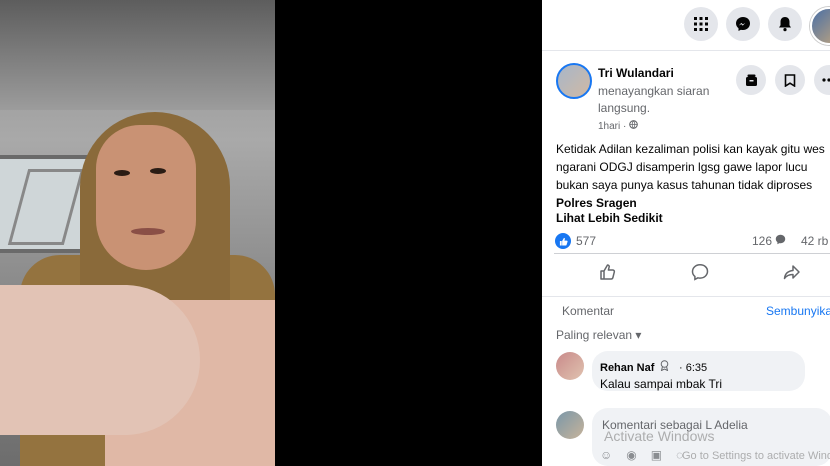 Image resolution: width=830 pixels, height=466 pixels. Describe the element at coordinates (574, 81) in the screenshot. I see `author-avatar` at that location.